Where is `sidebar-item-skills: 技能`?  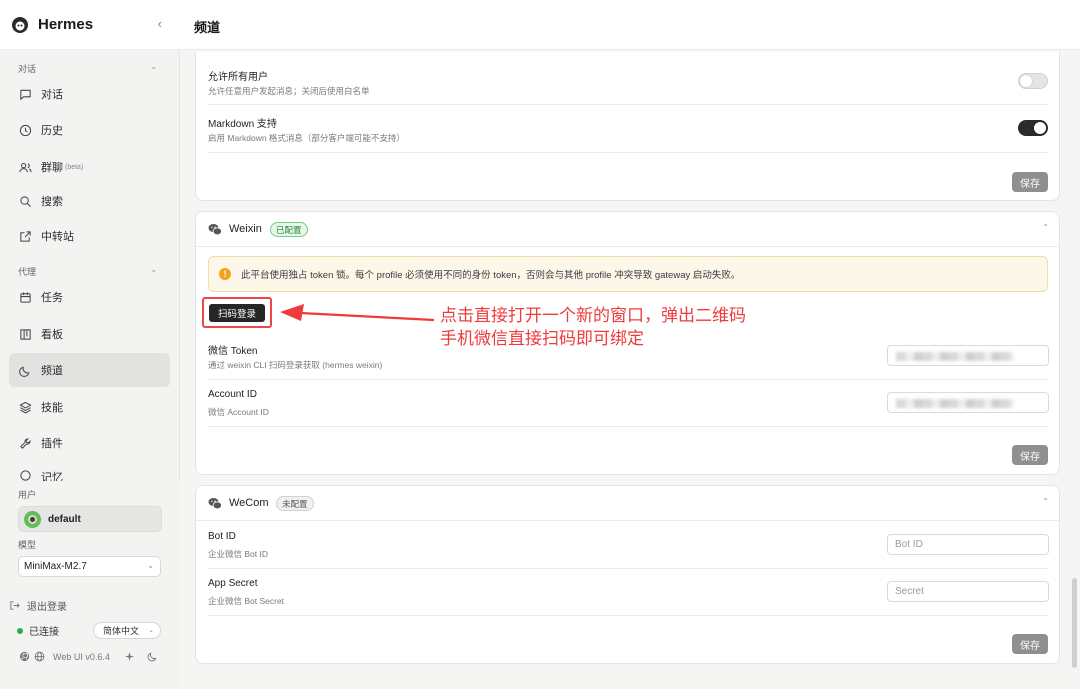 sidebar-item-skills: 技能 is located at coordinates (89, 407).